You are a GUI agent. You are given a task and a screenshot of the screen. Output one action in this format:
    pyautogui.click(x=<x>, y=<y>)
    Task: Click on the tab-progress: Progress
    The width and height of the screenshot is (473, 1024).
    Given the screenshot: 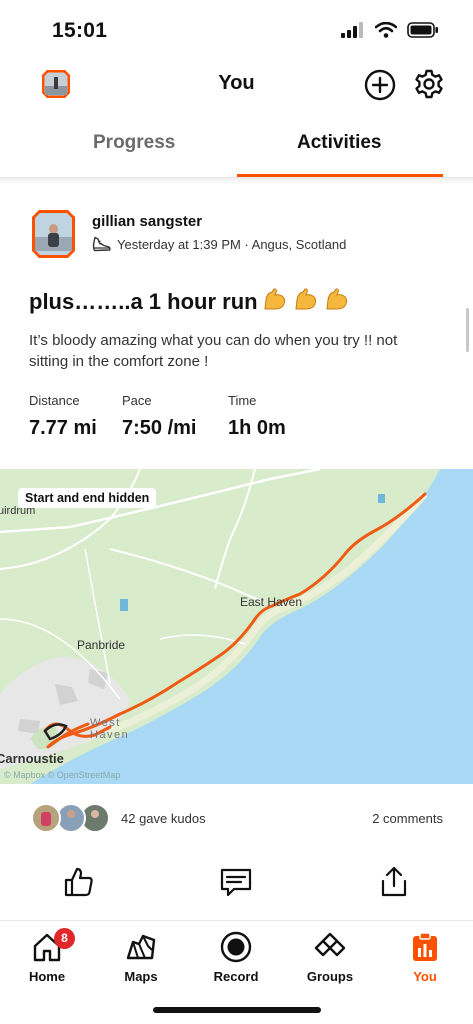 What is the action you would take?
    pyautogui.click(x=134, y=143)
    